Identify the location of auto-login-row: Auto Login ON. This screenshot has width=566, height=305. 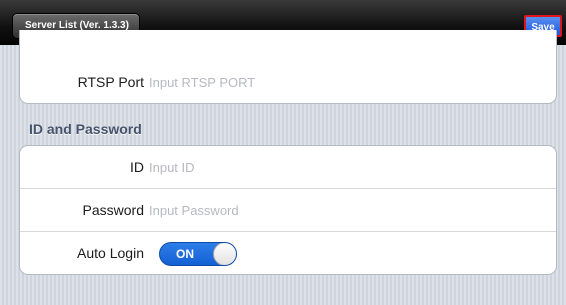
(288, 253).